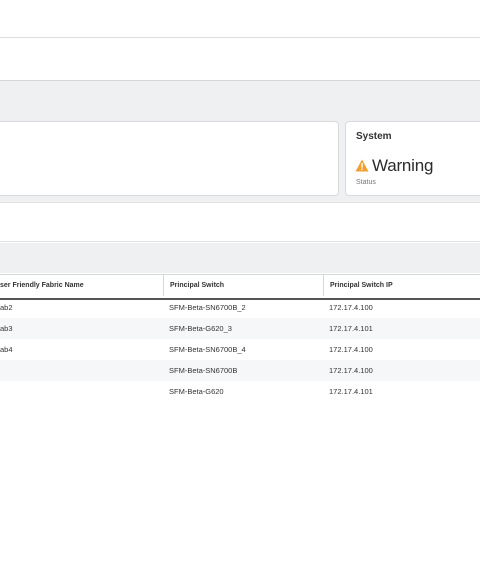 The width and height of the screenshot is (480, 588). Describe the element at coordinates (240, 258) in the screenshot. I see `table-section-band` at that location.